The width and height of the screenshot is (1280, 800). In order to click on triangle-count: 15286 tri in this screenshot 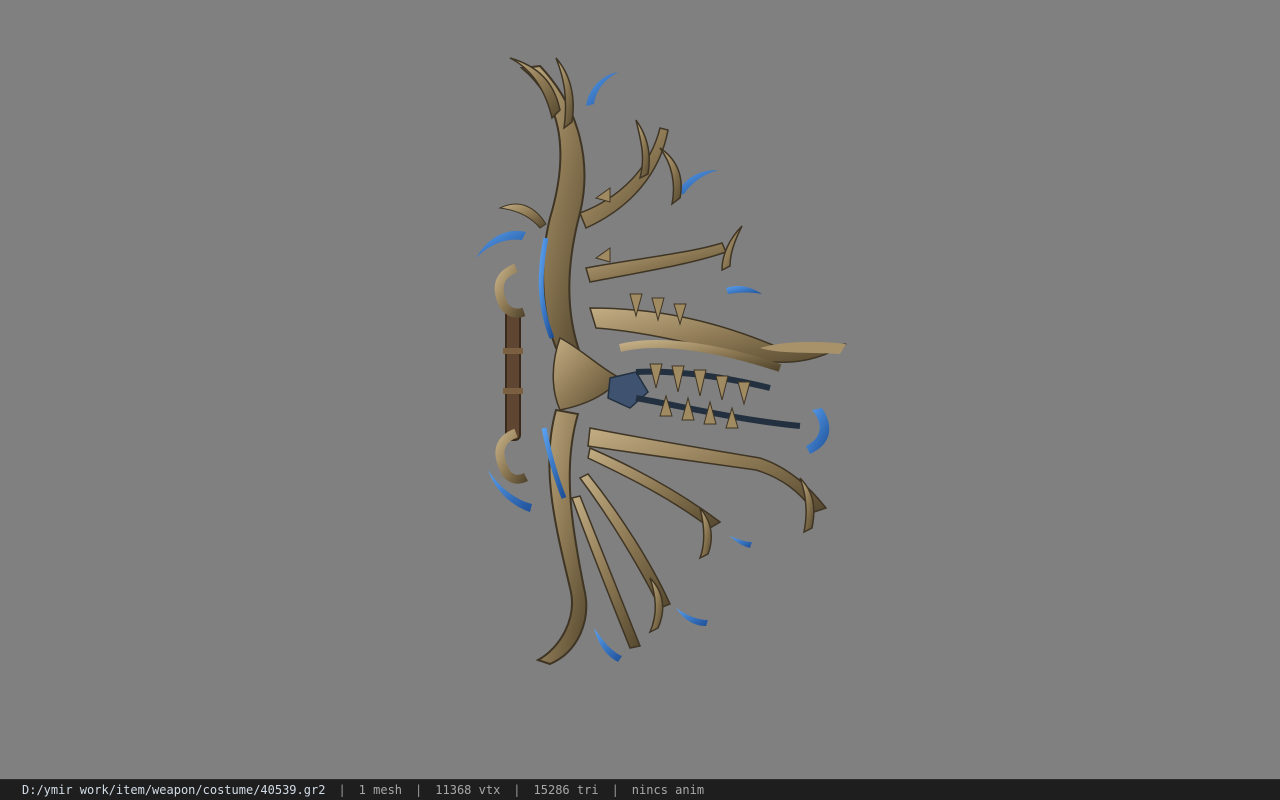, I will do `click(566, 790)`.